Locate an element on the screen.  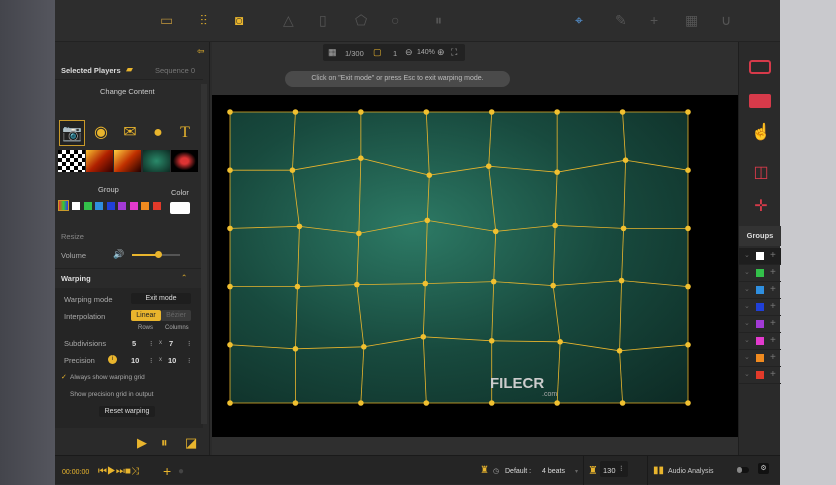
mixer-icon: ⫶⫶ is located at coordinates (203, 20).